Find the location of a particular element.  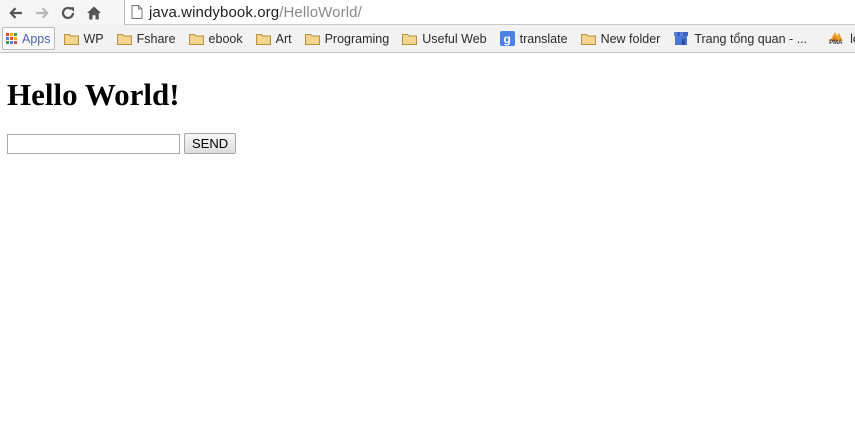

url-text: java.windybook.org/HelloWorld/ is located at coordinates (255, 12).